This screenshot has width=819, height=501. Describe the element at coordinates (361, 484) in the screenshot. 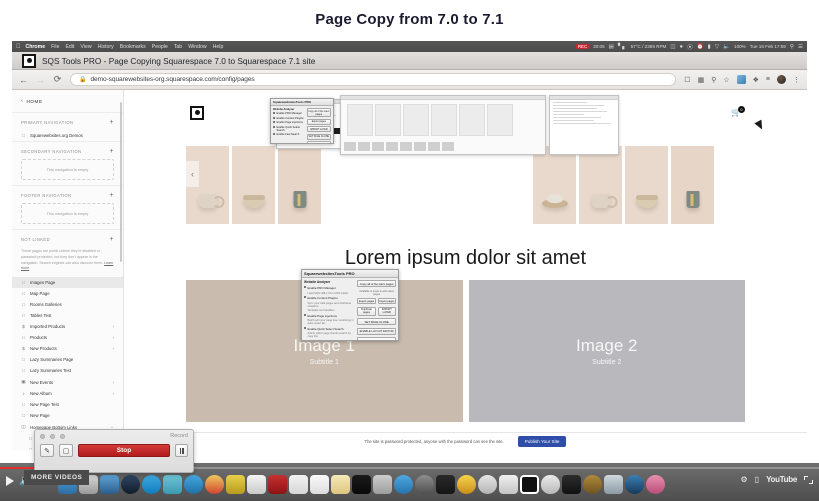

I see `dock-icon-activity-monitor` at that location.